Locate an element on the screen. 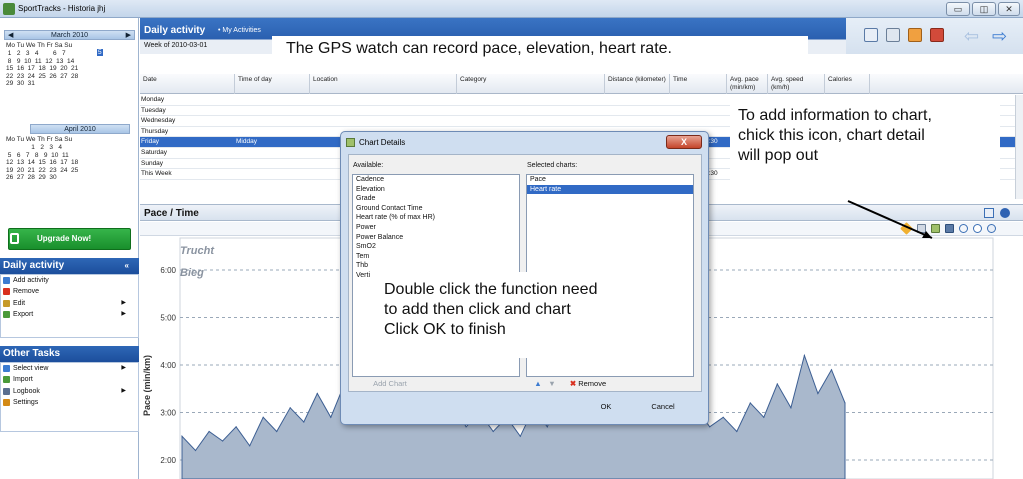 This screenshot has height=479, width=1023. add-chart-label: Add Chart is located at coordinates (390, 383).